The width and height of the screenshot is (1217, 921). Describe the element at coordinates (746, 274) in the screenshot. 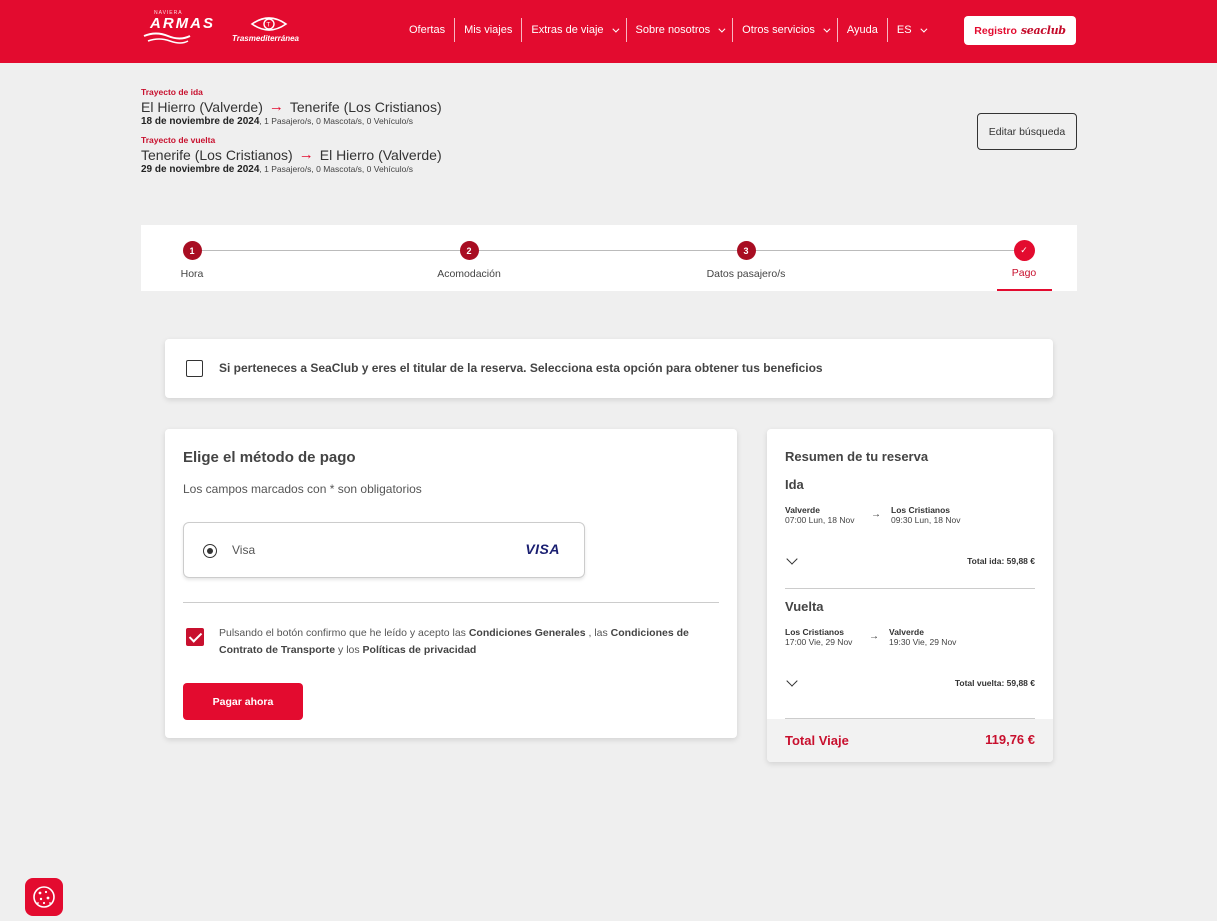

I see `step-label: Datos pasajero/s` at that location.